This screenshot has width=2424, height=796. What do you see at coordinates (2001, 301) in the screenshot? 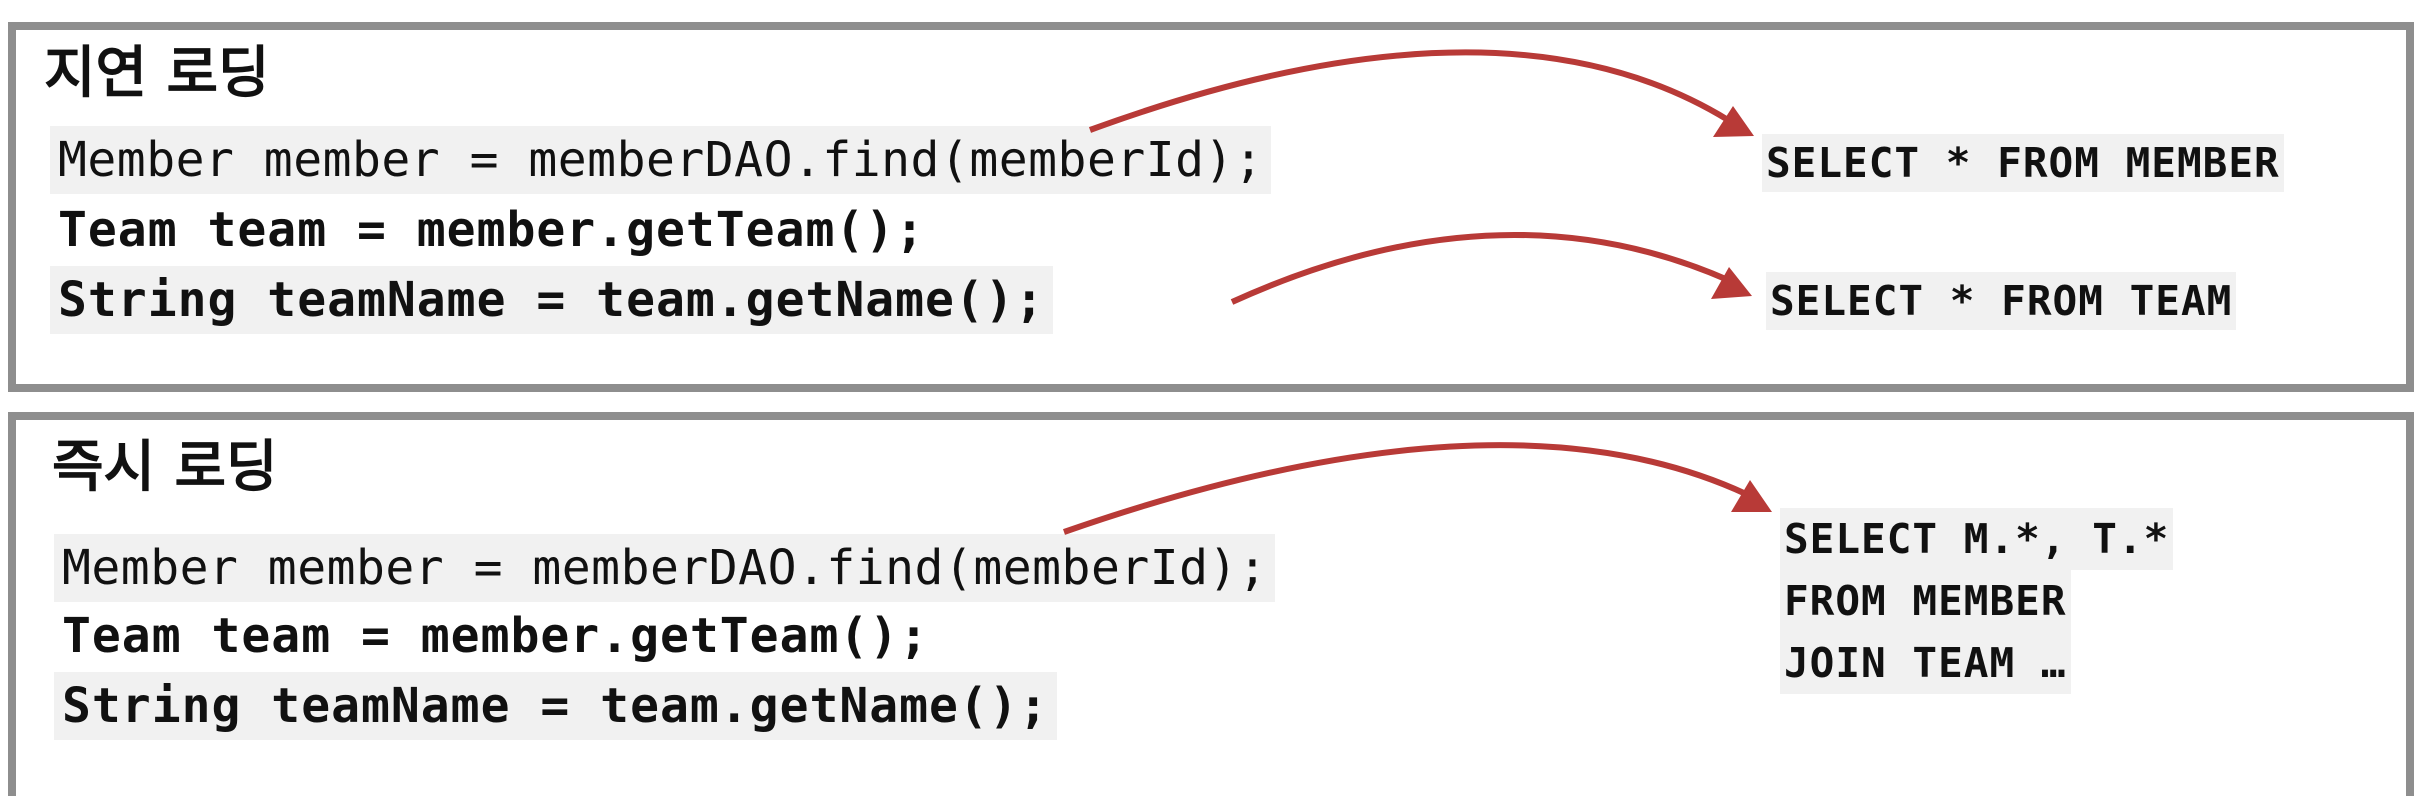
I see `lazy-sql-team: SELECT * FROM TEAM` at bounding box center [2001, 301].